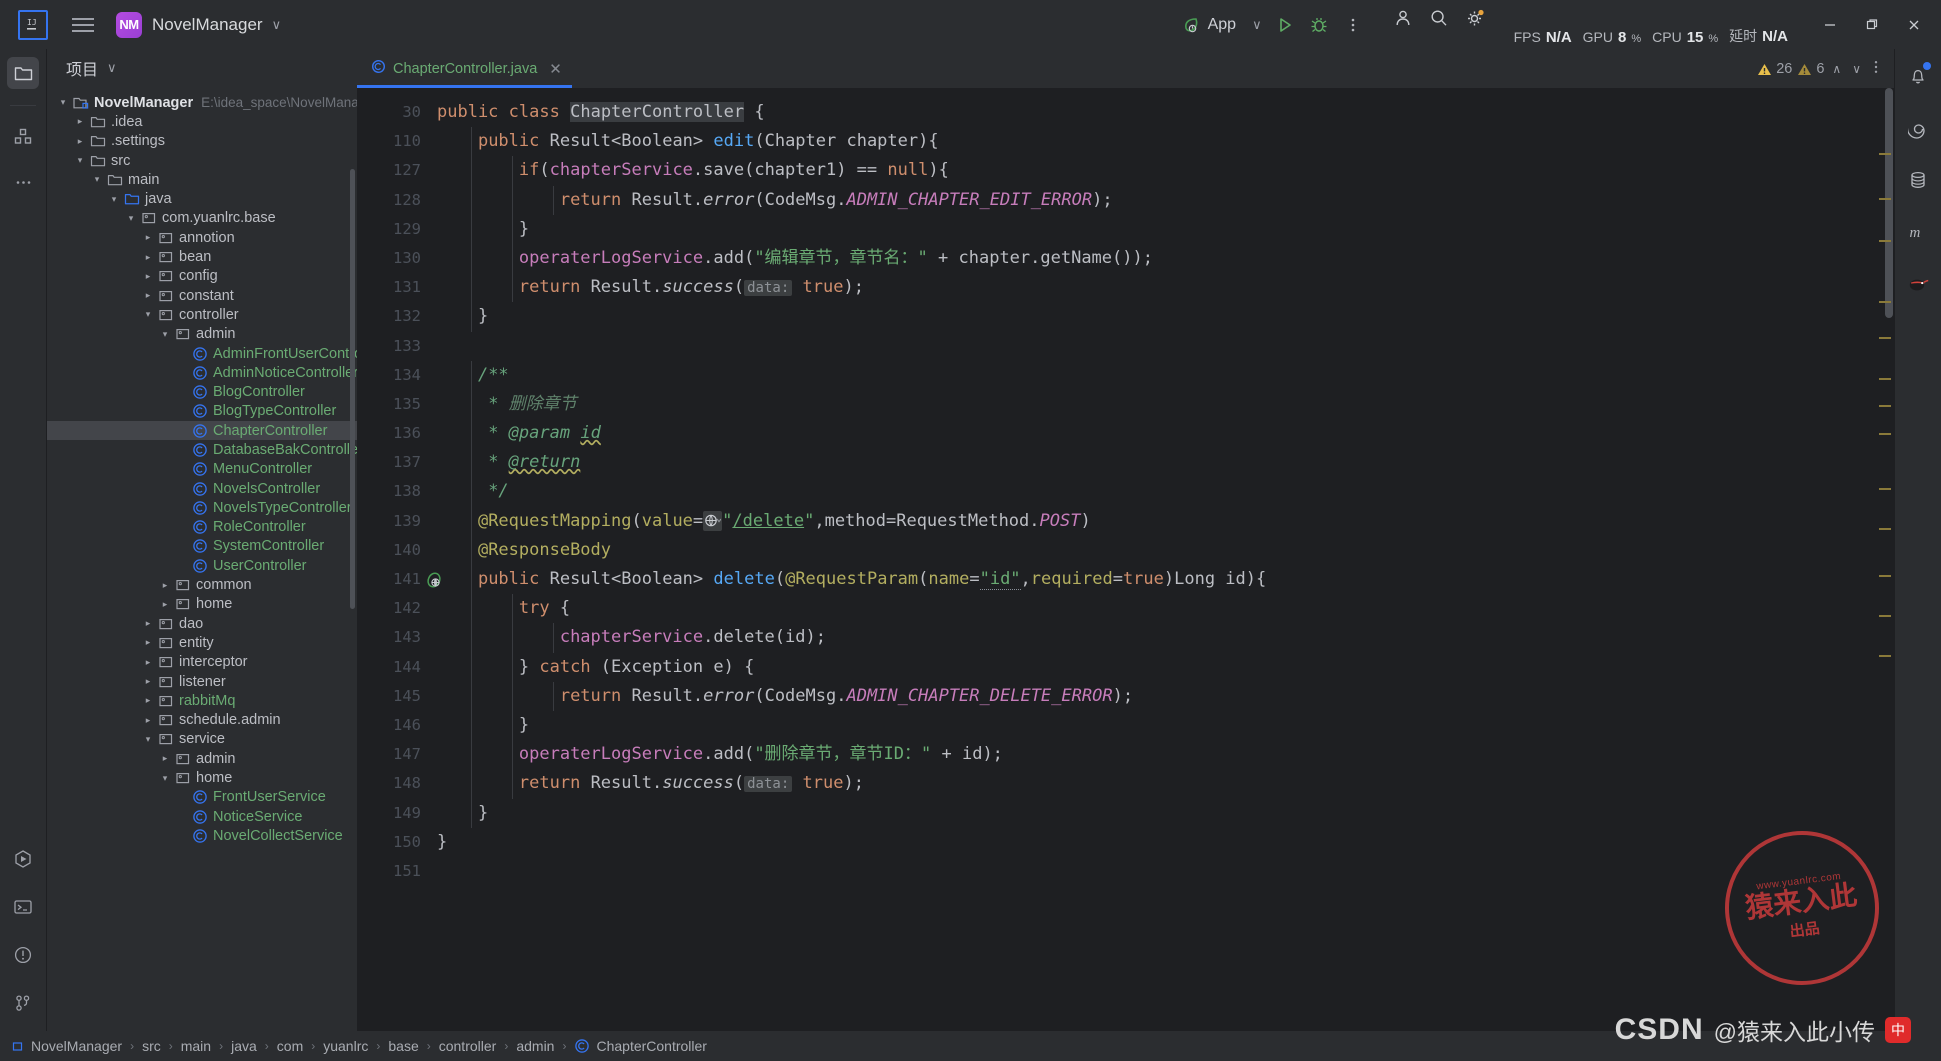 Image resolution: width=1941 pixels, height=1061 pixels. I want to click on line-number: 141, so click(399, 579).